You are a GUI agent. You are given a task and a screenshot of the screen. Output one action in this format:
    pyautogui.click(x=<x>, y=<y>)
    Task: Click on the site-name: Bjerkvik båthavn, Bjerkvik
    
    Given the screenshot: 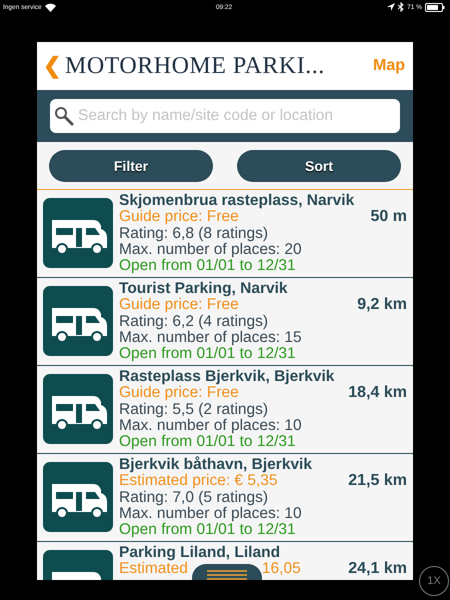 What is the action you would take?
    pyautogui.click(x=215, y=464)
    